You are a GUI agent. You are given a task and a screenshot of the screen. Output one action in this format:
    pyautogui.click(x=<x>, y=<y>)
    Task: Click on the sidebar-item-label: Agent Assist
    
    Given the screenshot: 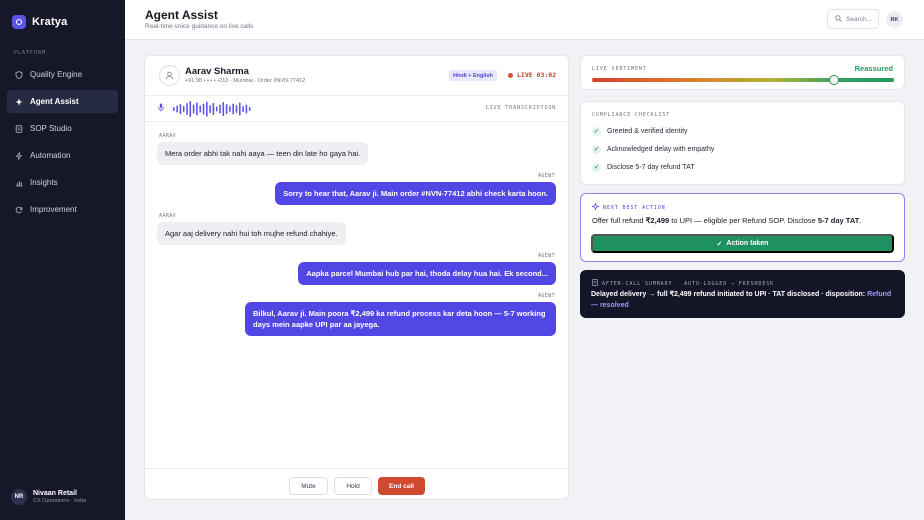 What is the action you would take?
    pyautogui.click(x=54, y=101)
    